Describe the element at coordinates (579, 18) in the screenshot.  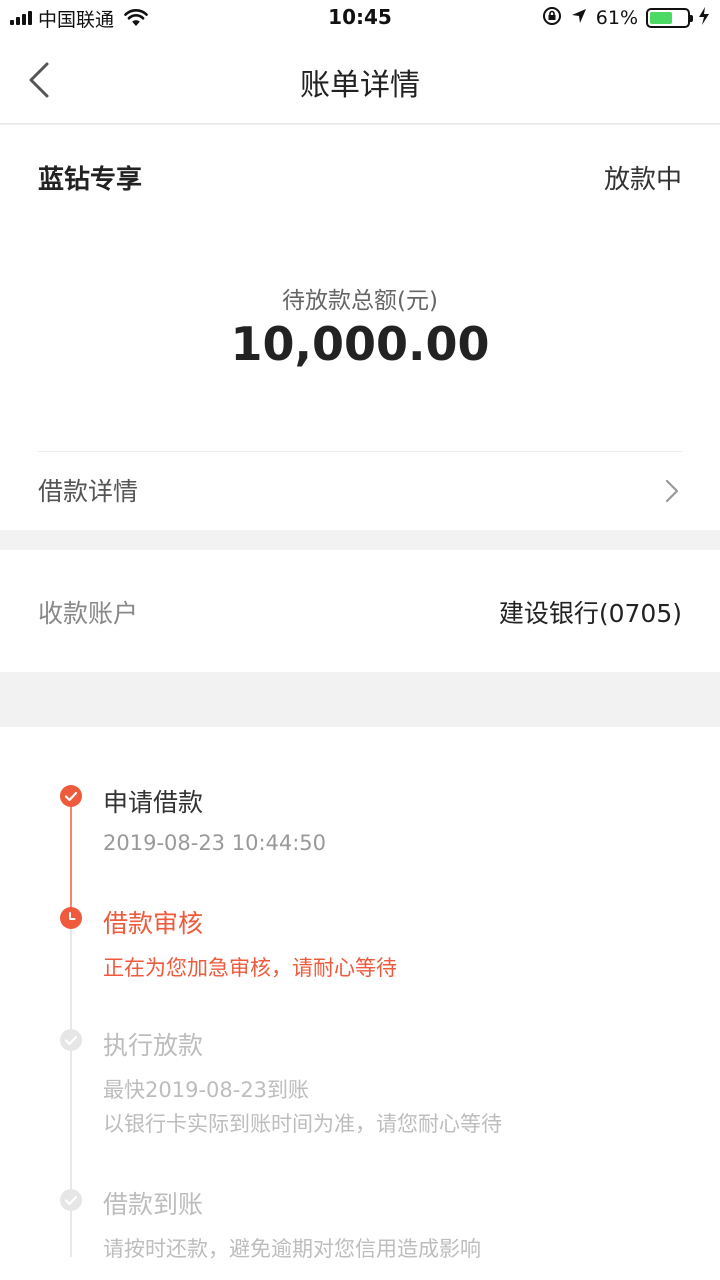
I see `location-icon` at that location.